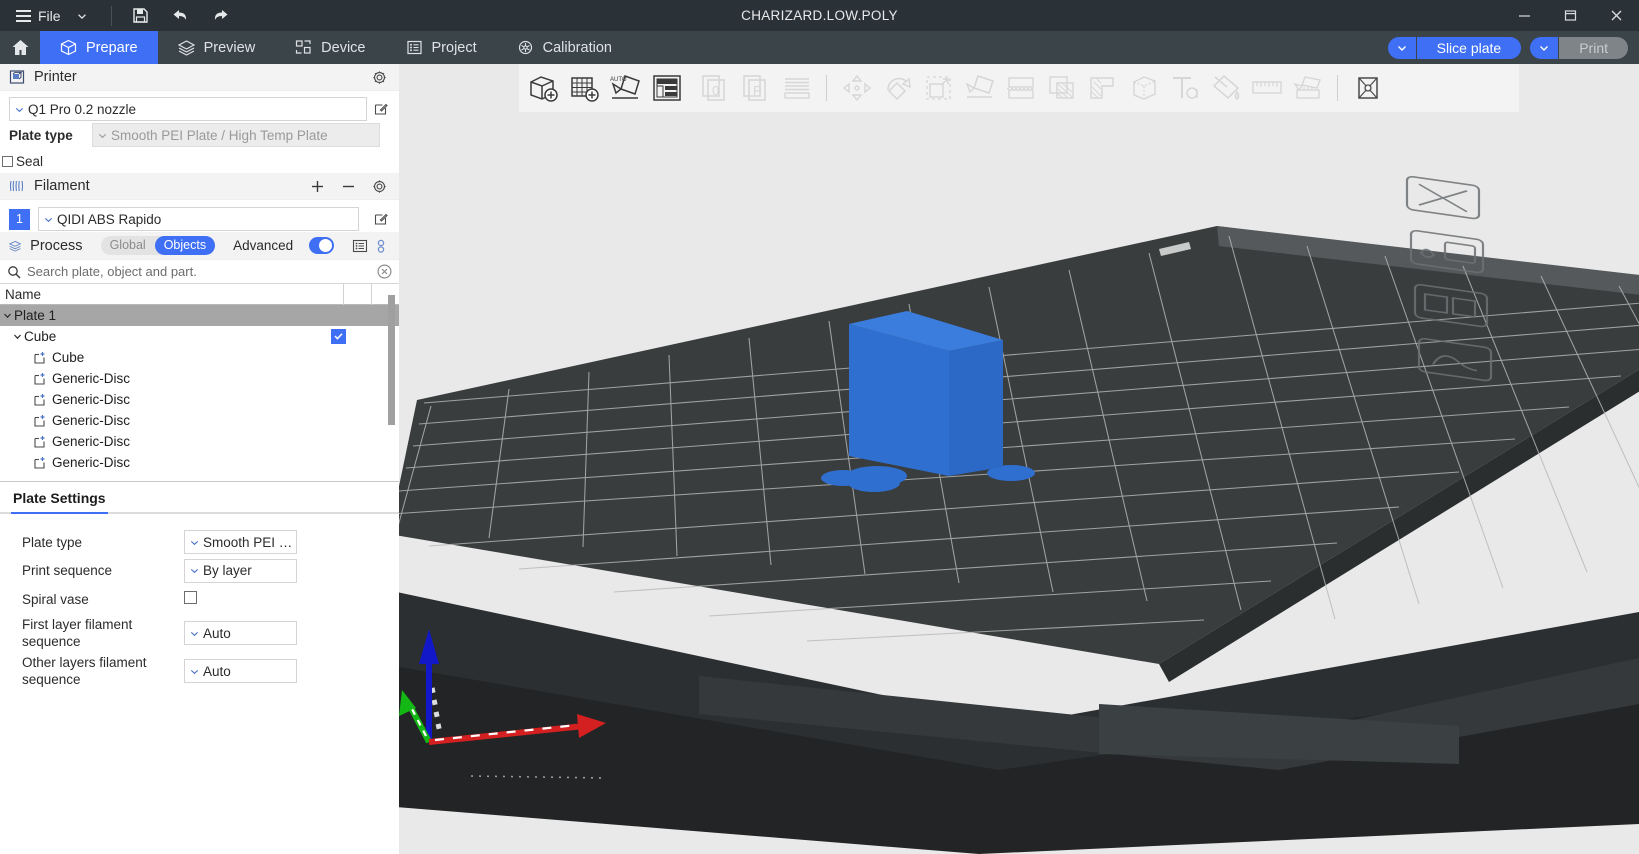  What do you see at coordinates (188, 109) in the screenshot?
I see `printer-preset-combo: Q1 Pro 0.2 nozzle` at bounding box center [188, 109].